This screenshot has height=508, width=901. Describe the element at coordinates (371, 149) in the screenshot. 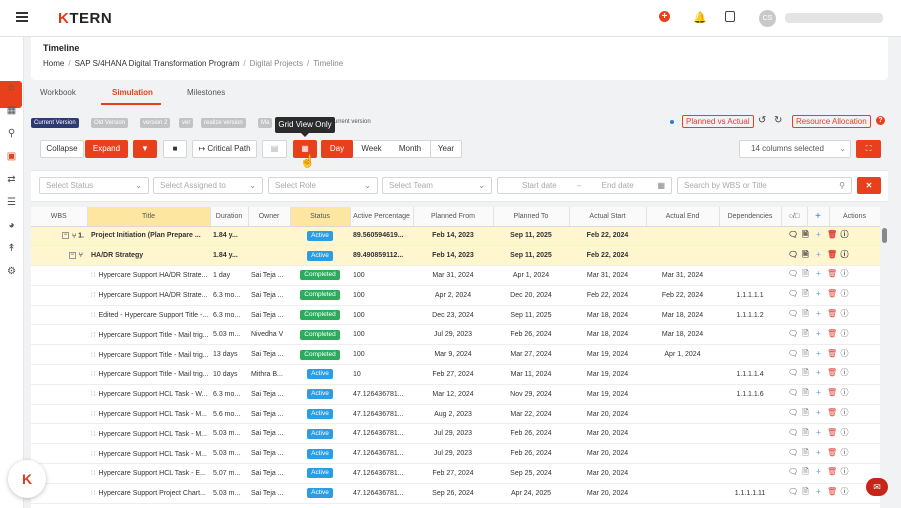

I see `scale-week: Week` at that location.